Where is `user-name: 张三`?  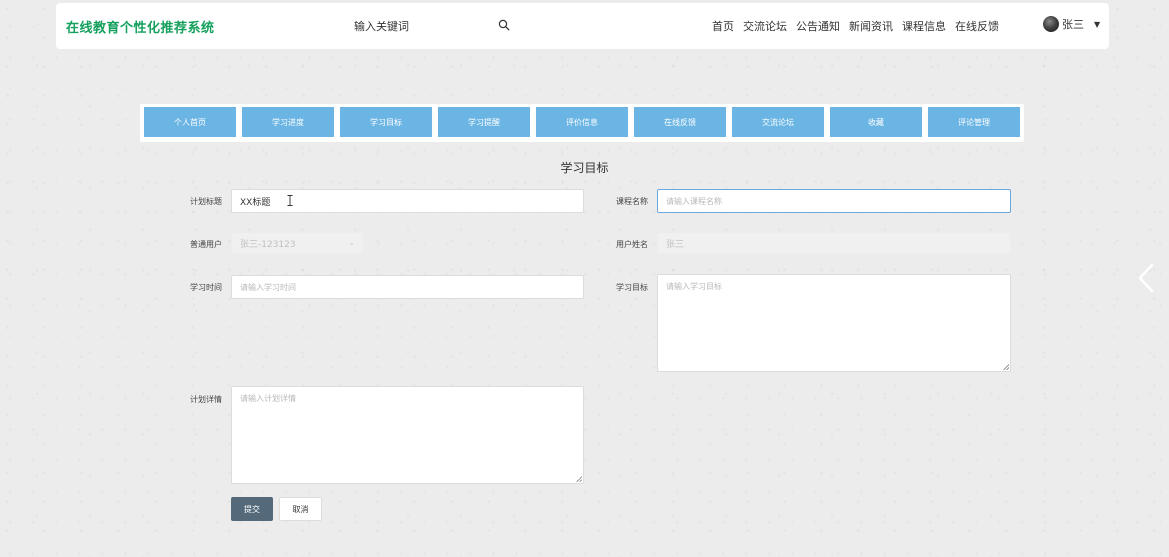
user-name: 张三 is located at coordinates (1073, 24).